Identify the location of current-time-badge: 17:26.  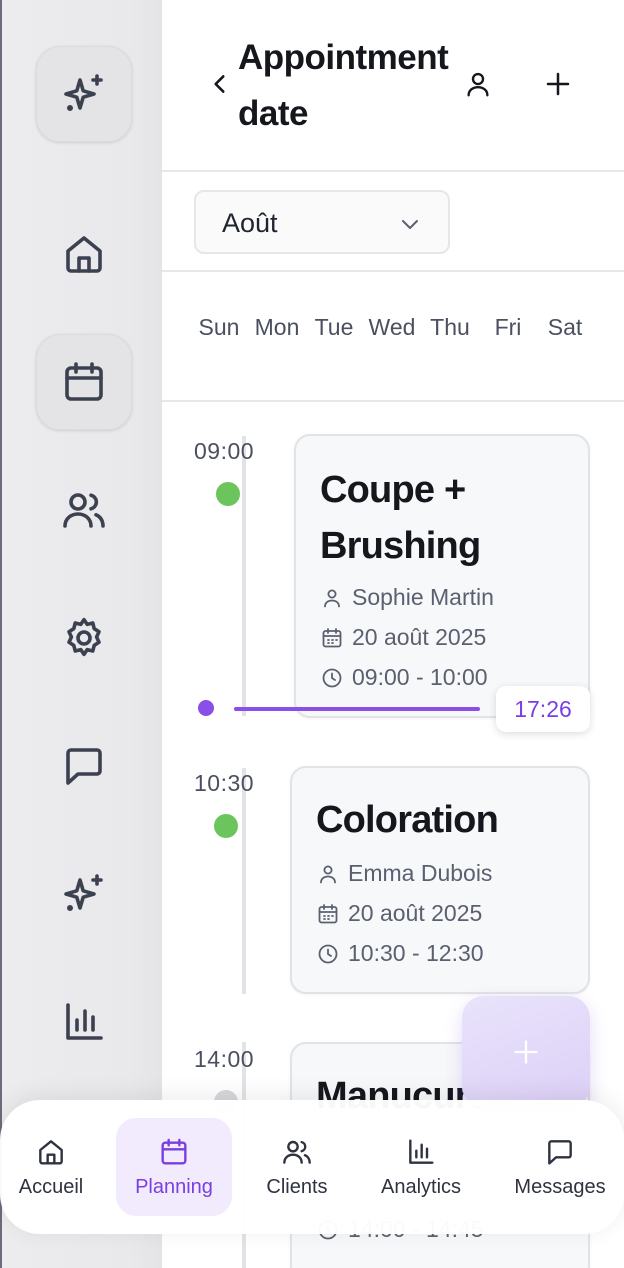
(543, 709).